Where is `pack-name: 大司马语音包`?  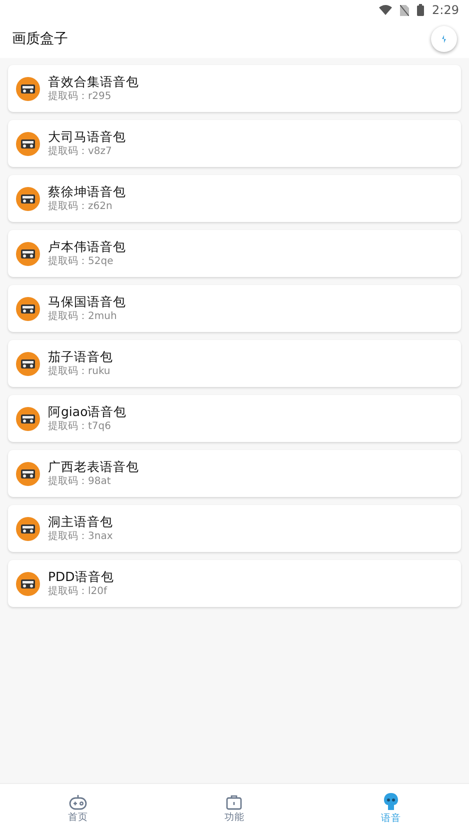
pack-name: 大司马语音包 is located at coordinates (87, 137).